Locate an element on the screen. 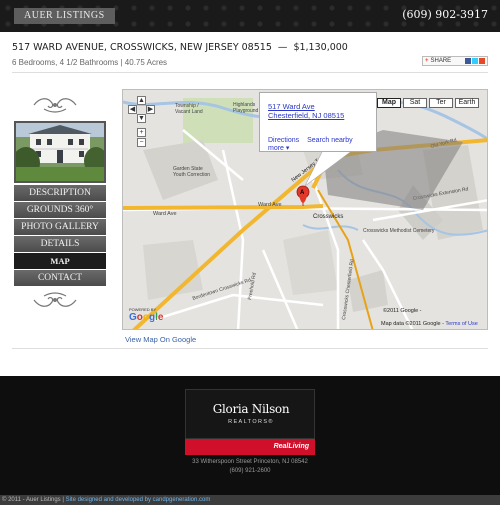 Image resolution: width=500 pixels, height=505 pixels. terms-of-use-link: Terms of Use is located at coordinates (461, 324).